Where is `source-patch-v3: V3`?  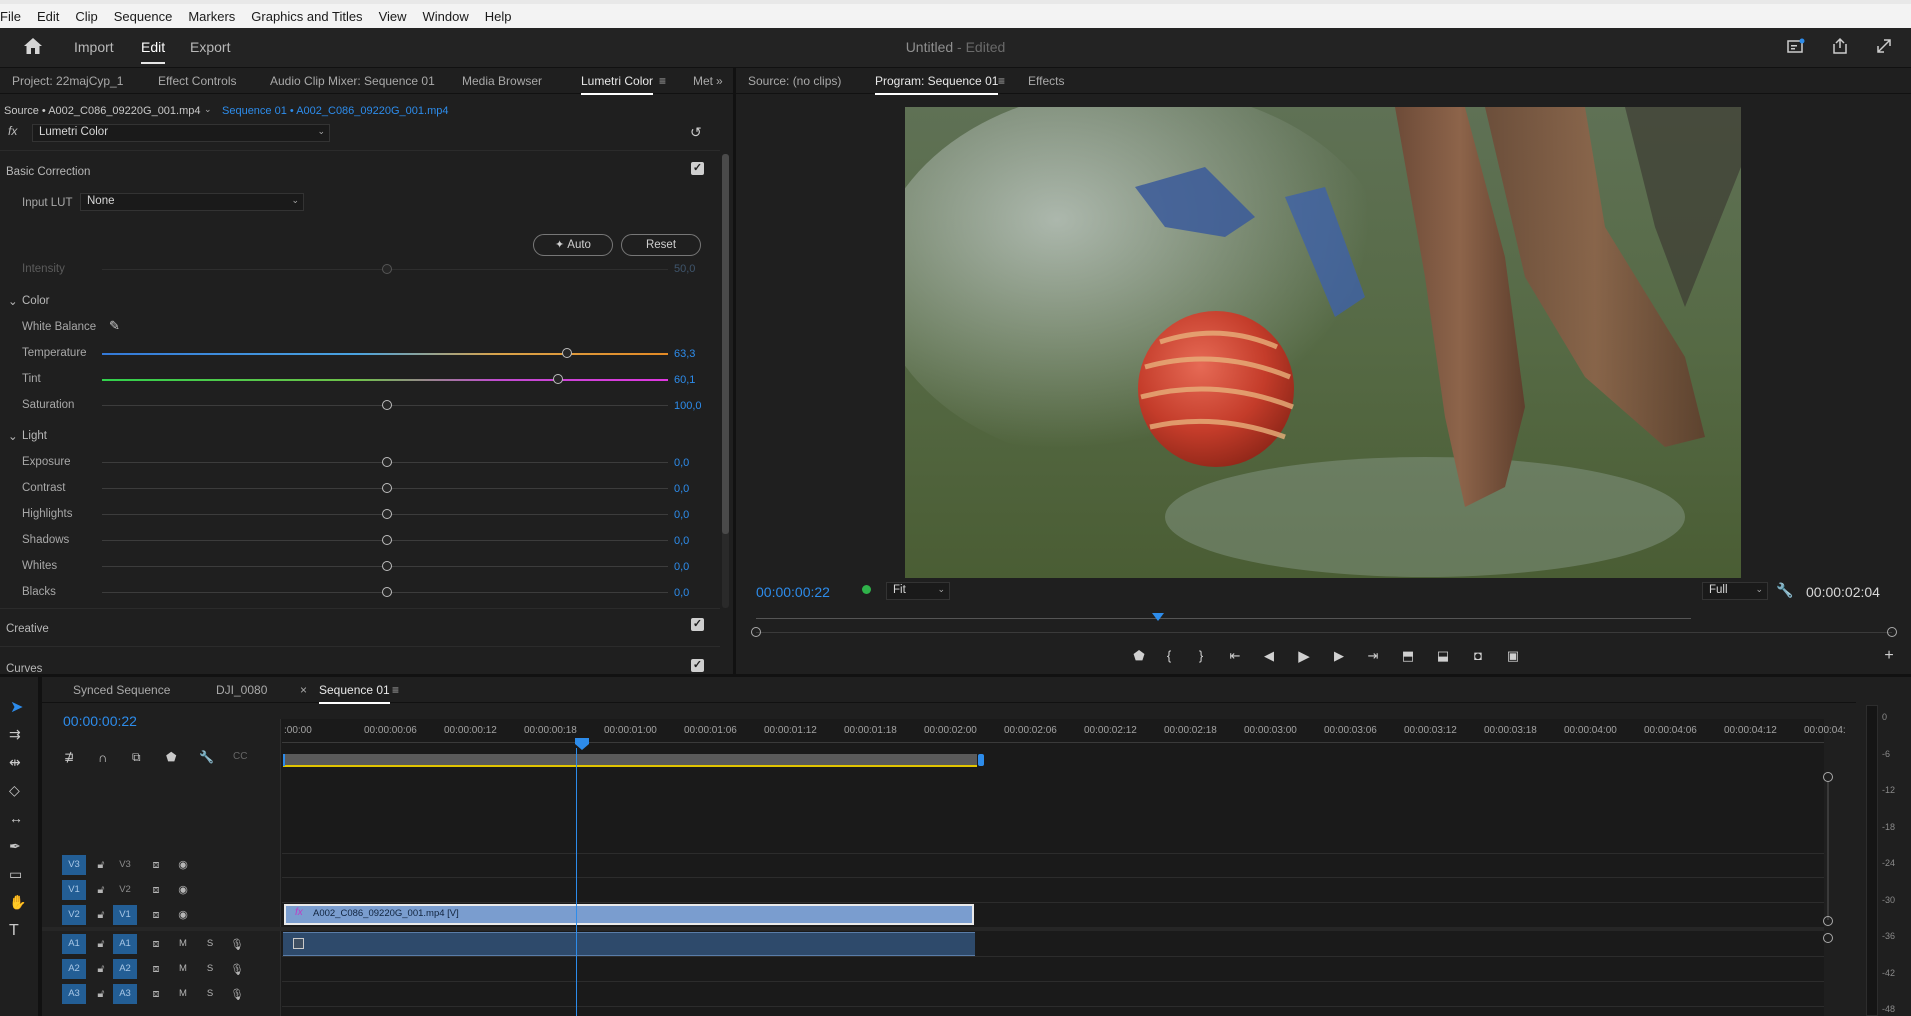 source-patch-v3: V3 is located at coordinates (74, 865).